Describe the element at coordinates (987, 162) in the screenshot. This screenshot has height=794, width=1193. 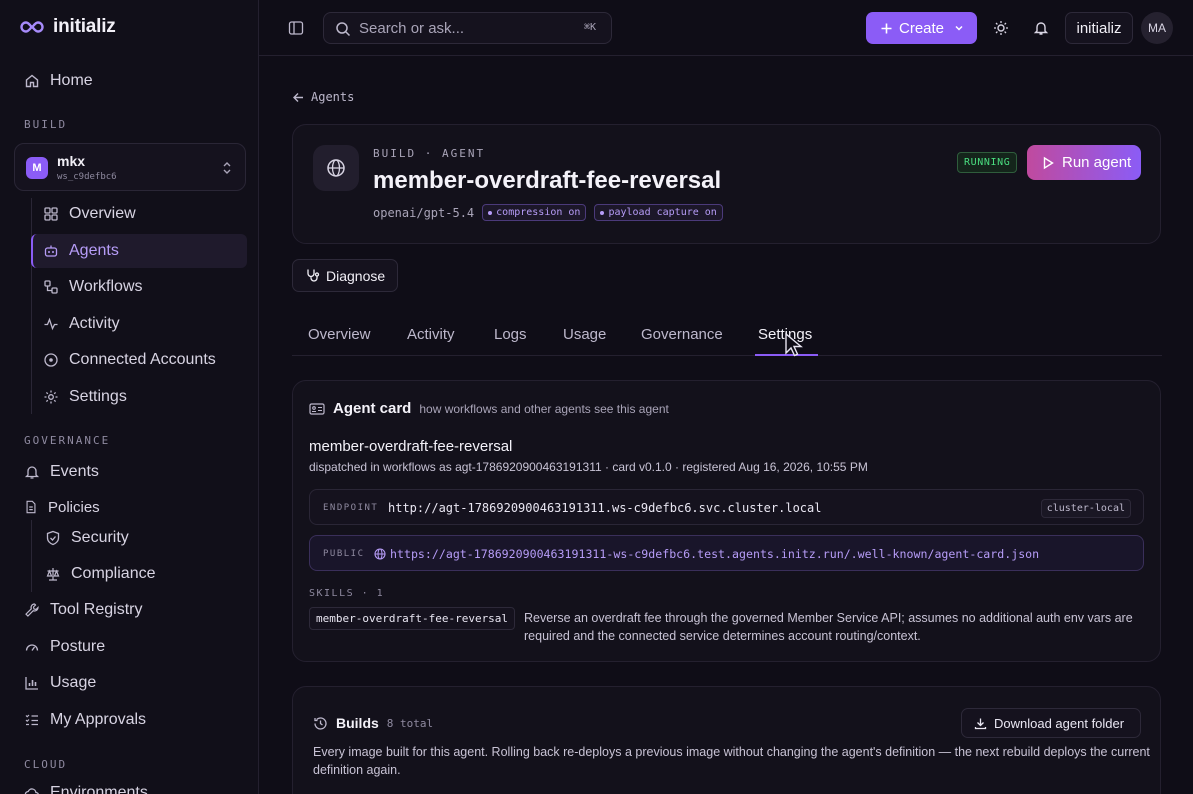
I see `status-badge: RUNNING` at that location.